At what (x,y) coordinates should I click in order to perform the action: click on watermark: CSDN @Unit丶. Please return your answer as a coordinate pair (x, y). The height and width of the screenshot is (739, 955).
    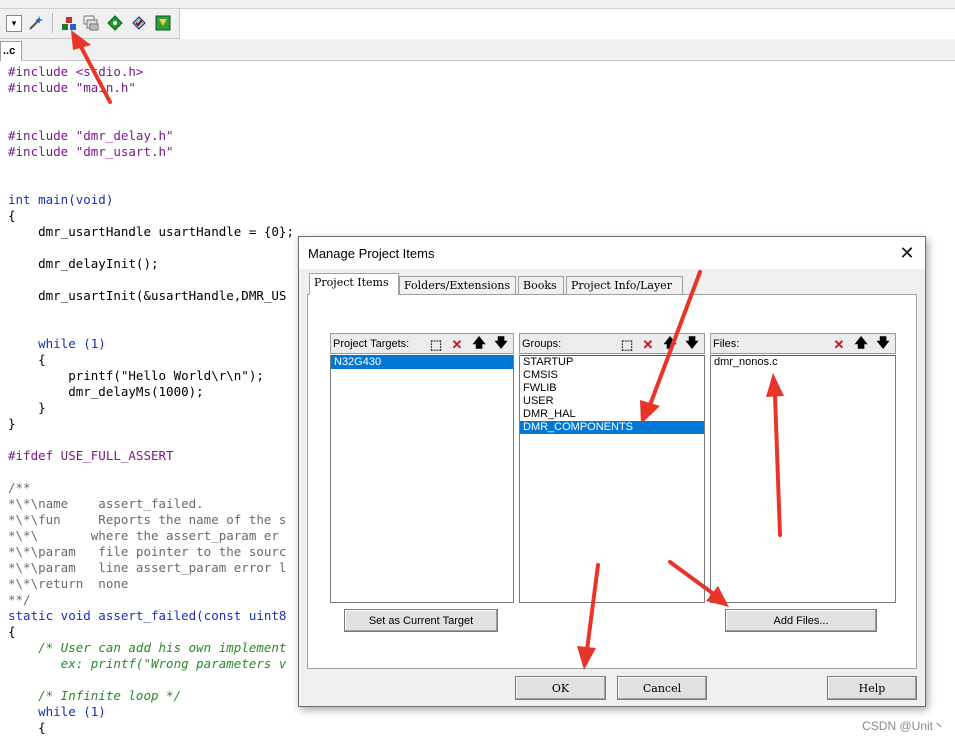
    Looking at the image, I should click on (903, 726).